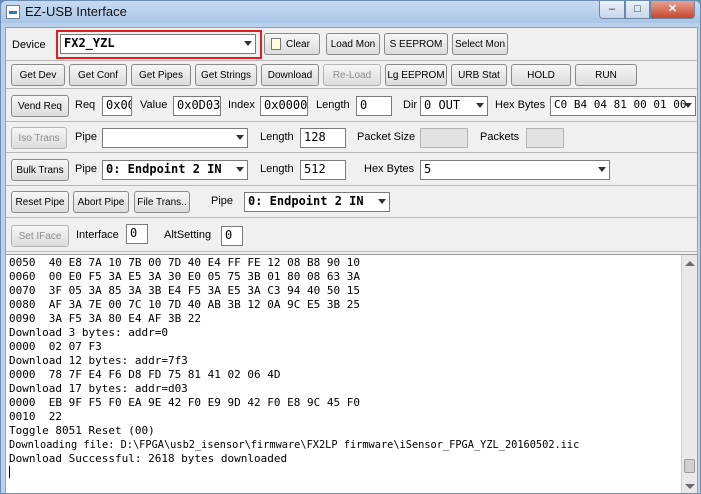 Image resolution: width=701 pixels, height=494 pixels. I want to click on close-button: ✕, so click(672, 10).